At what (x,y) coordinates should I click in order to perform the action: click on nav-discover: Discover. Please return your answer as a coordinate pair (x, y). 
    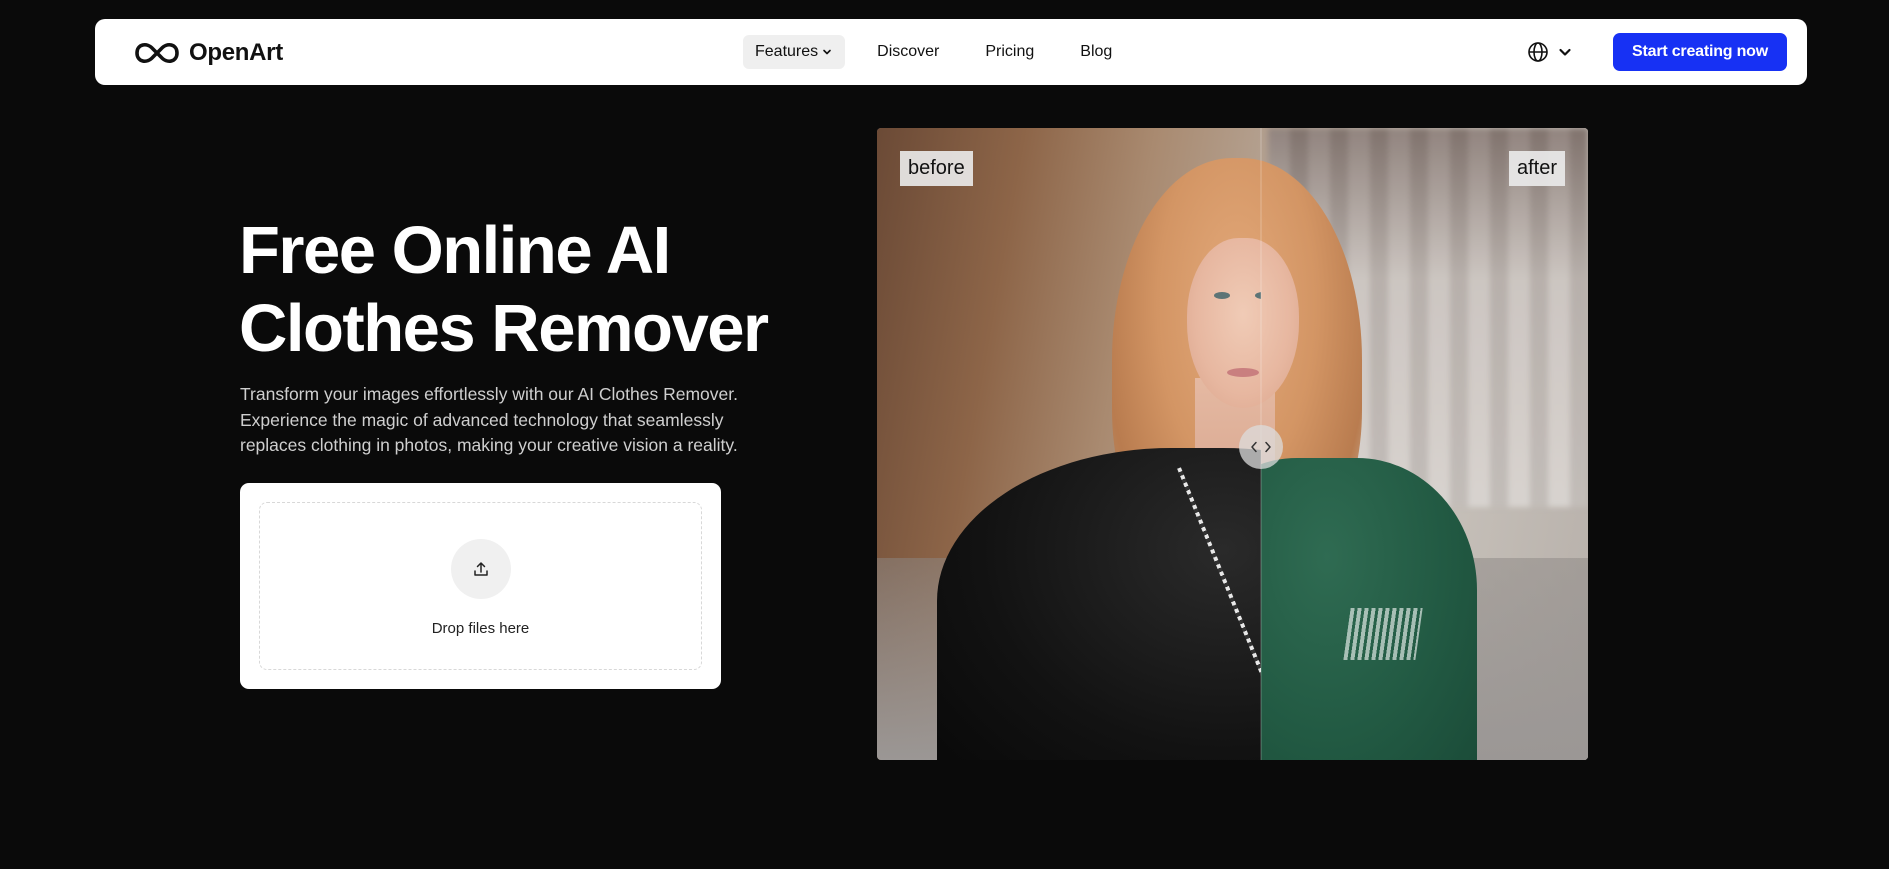
    Looking at the image, I should click on (908, 52).